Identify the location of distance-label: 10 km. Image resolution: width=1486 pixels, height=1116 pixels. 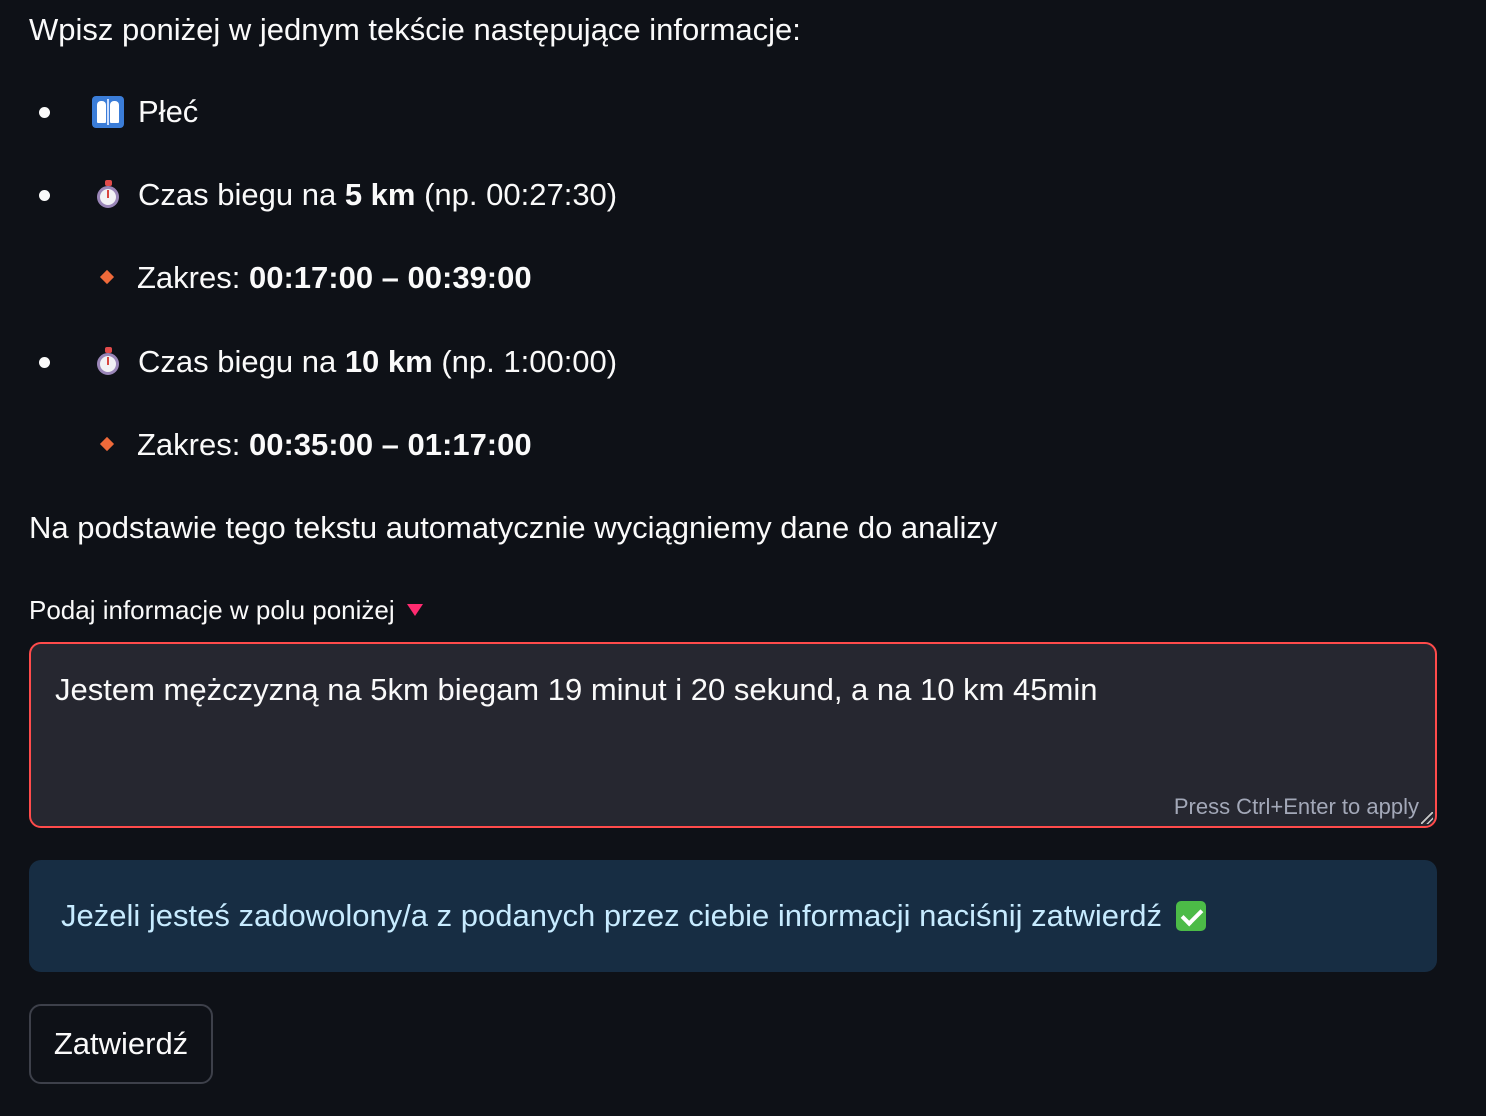
(388, 361).